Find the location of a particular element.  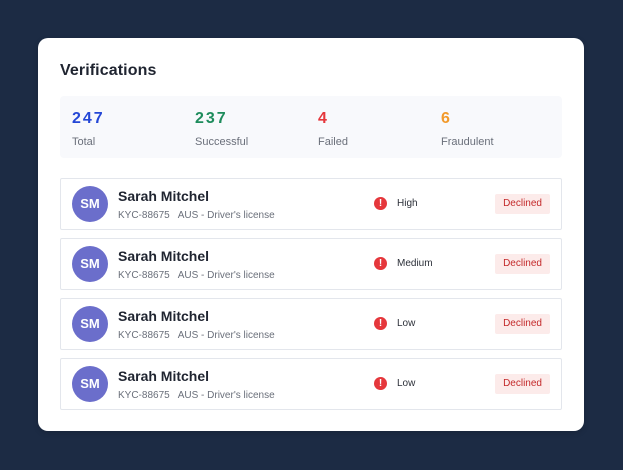

stat-total-value: 247 is located at coordinates (88, 118).